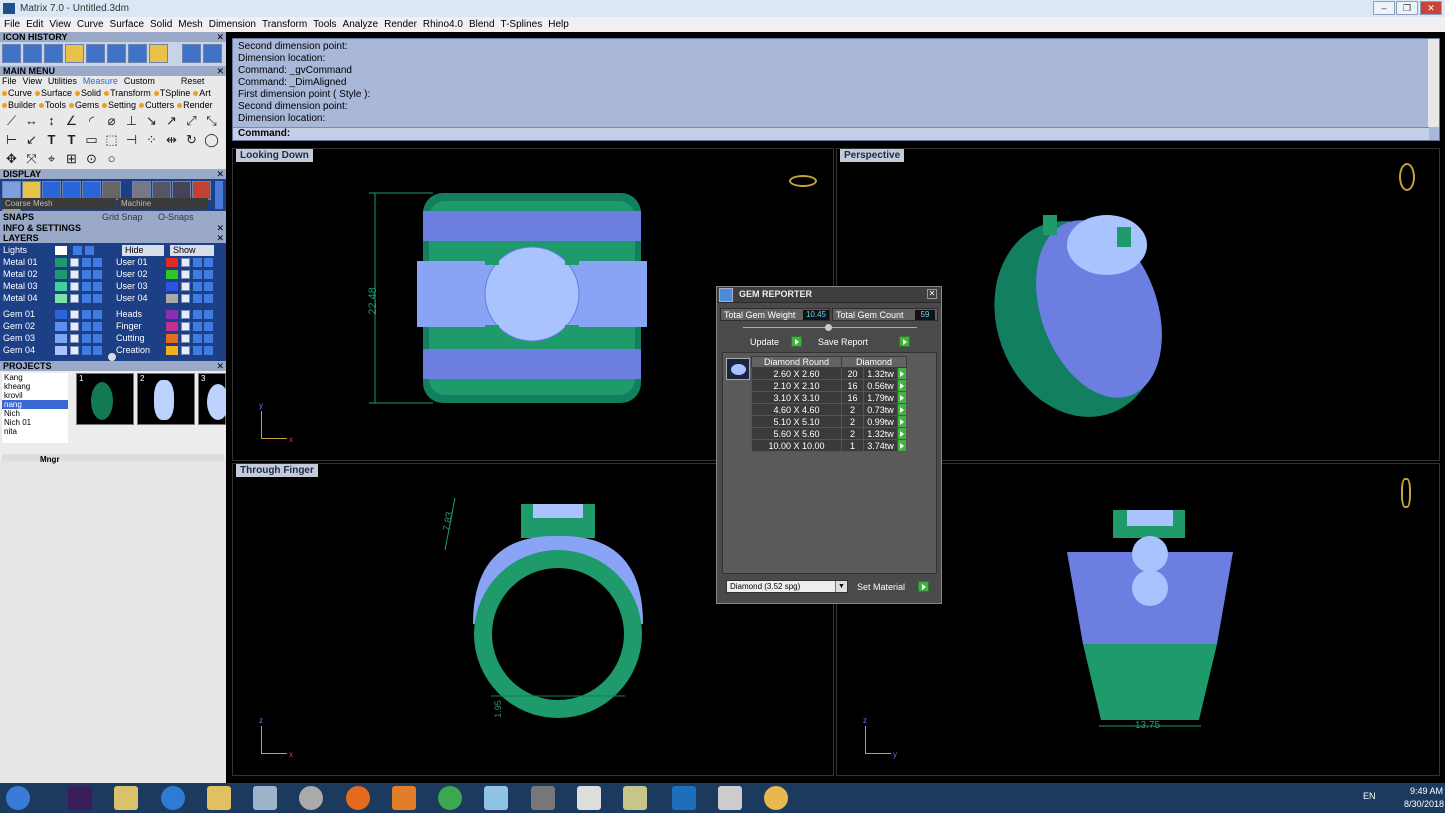 Image resolution: width=1445 pixels, height=813 pixels. Describe the element at coordinates (219, 195) in the screenshot. I see `display-scrollbar` at that location.